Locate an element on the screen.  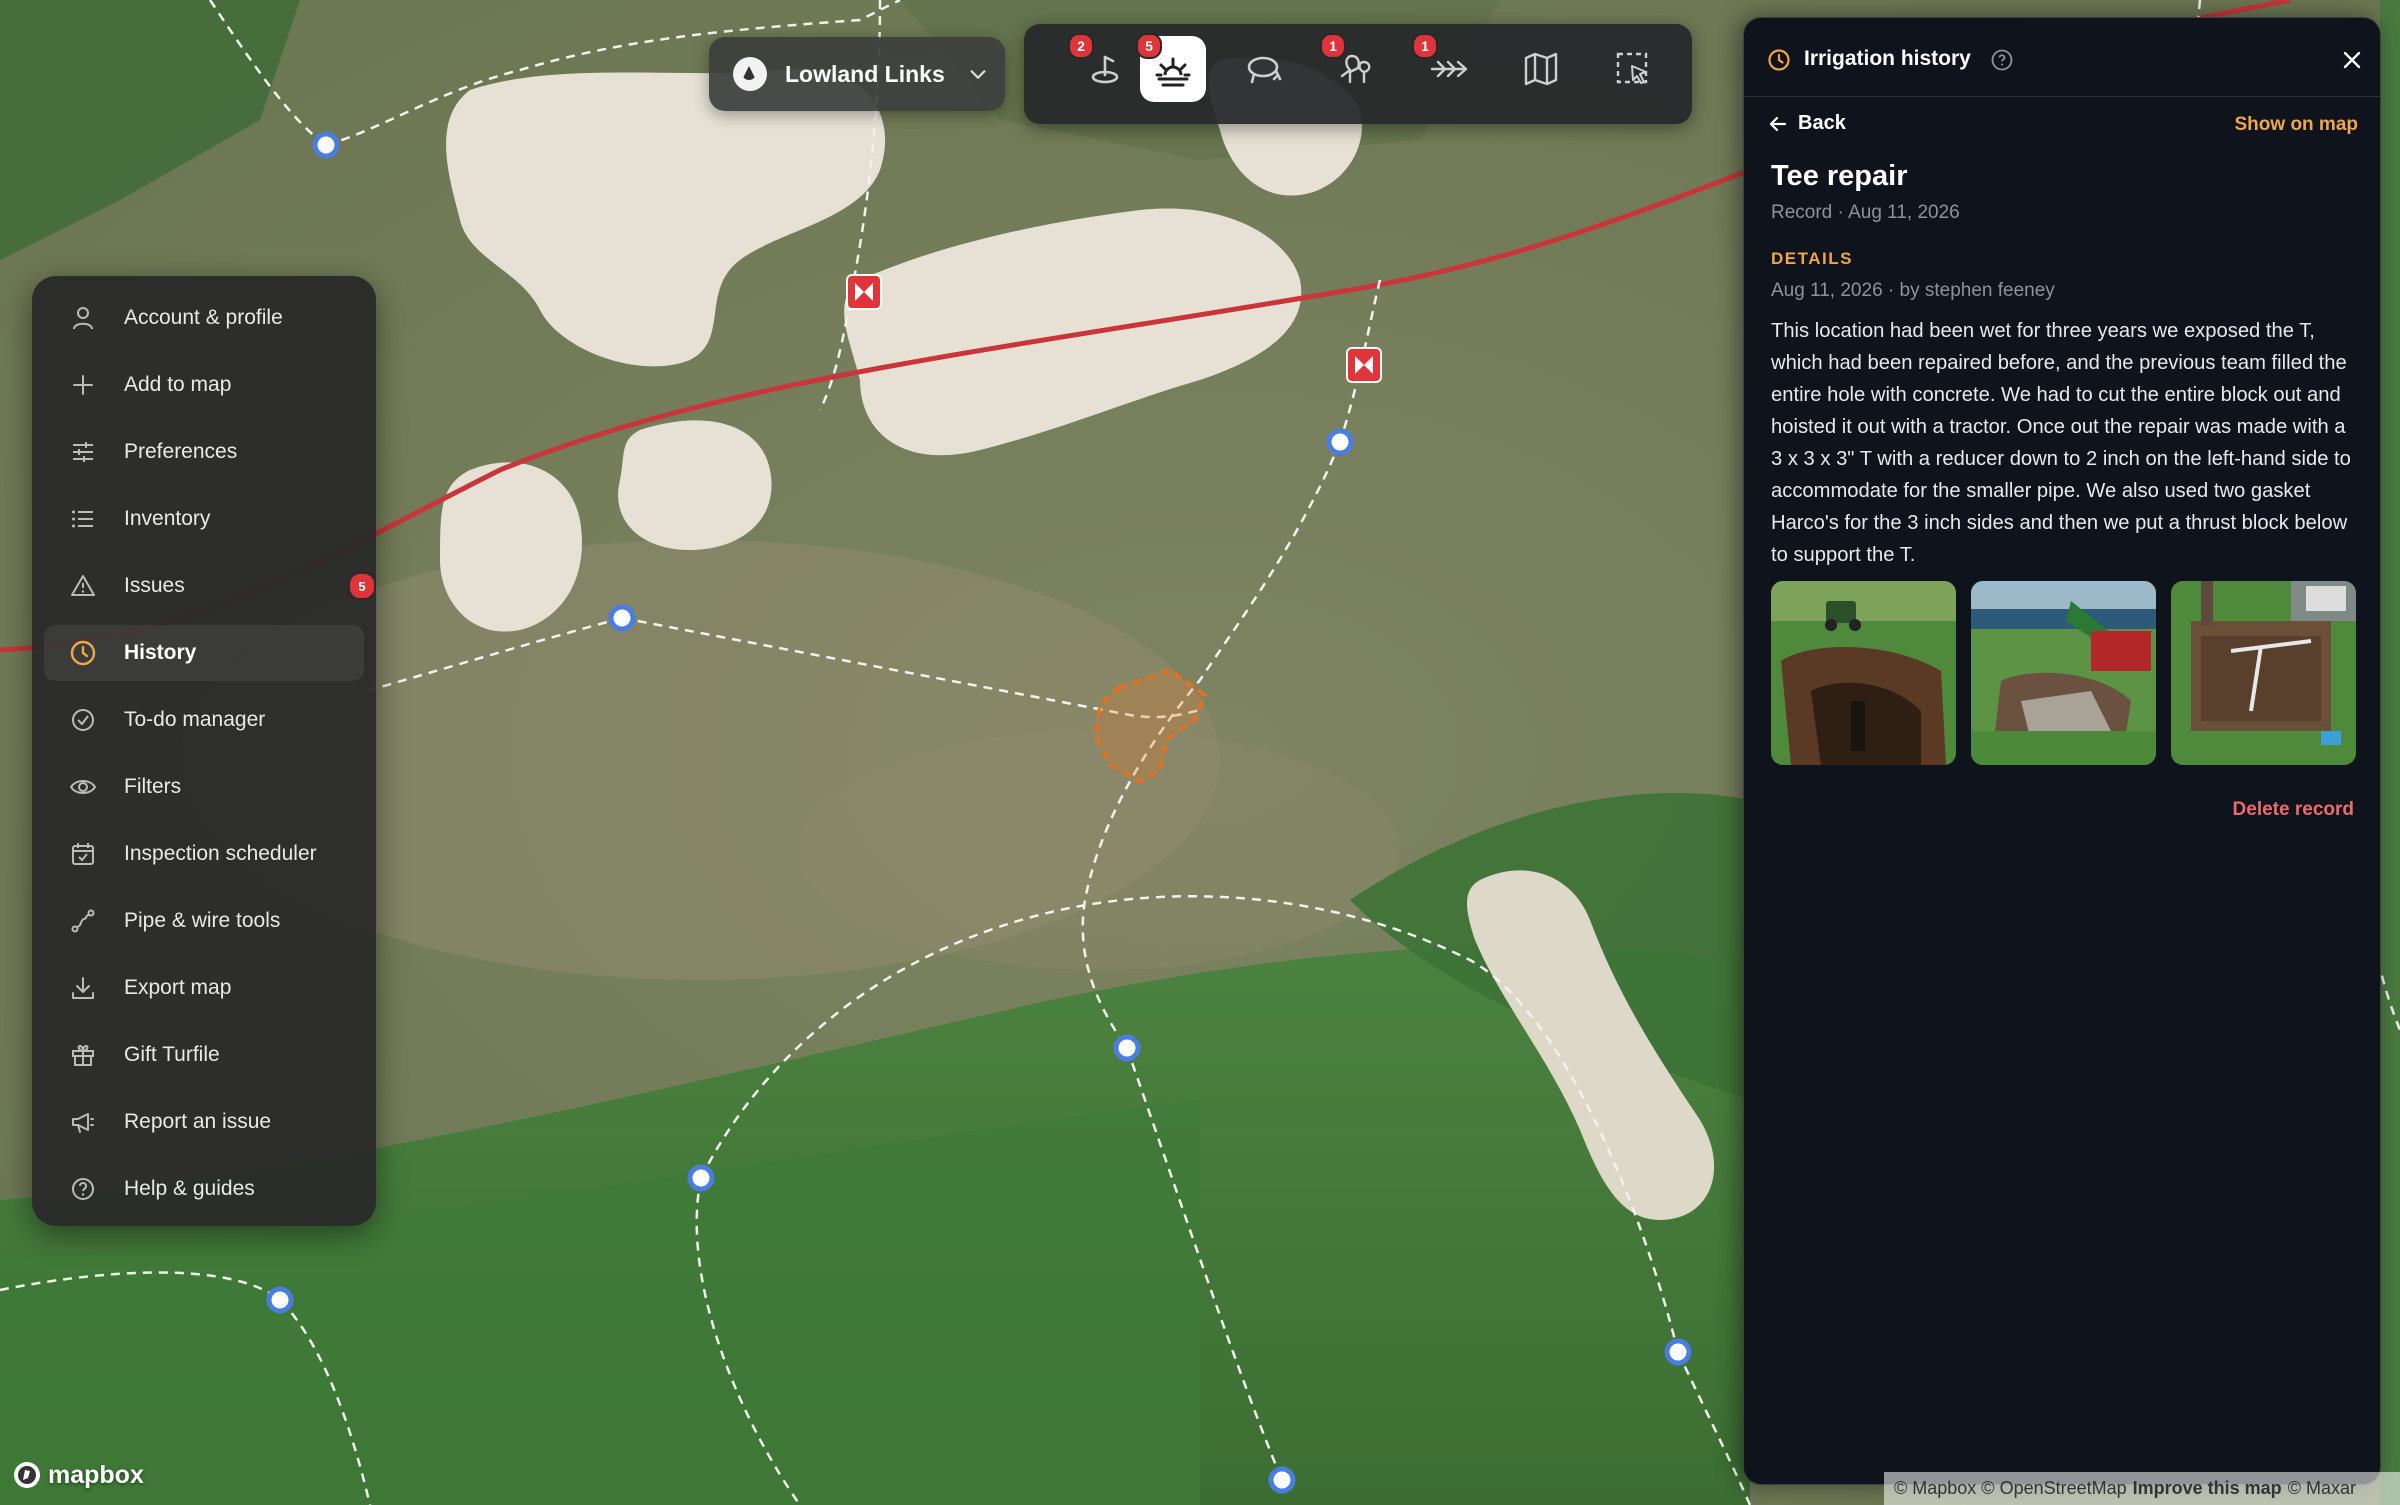
sidebar-item-pipe-wire-tools: Pipe & wire tools is located at coordinates (204, 921).